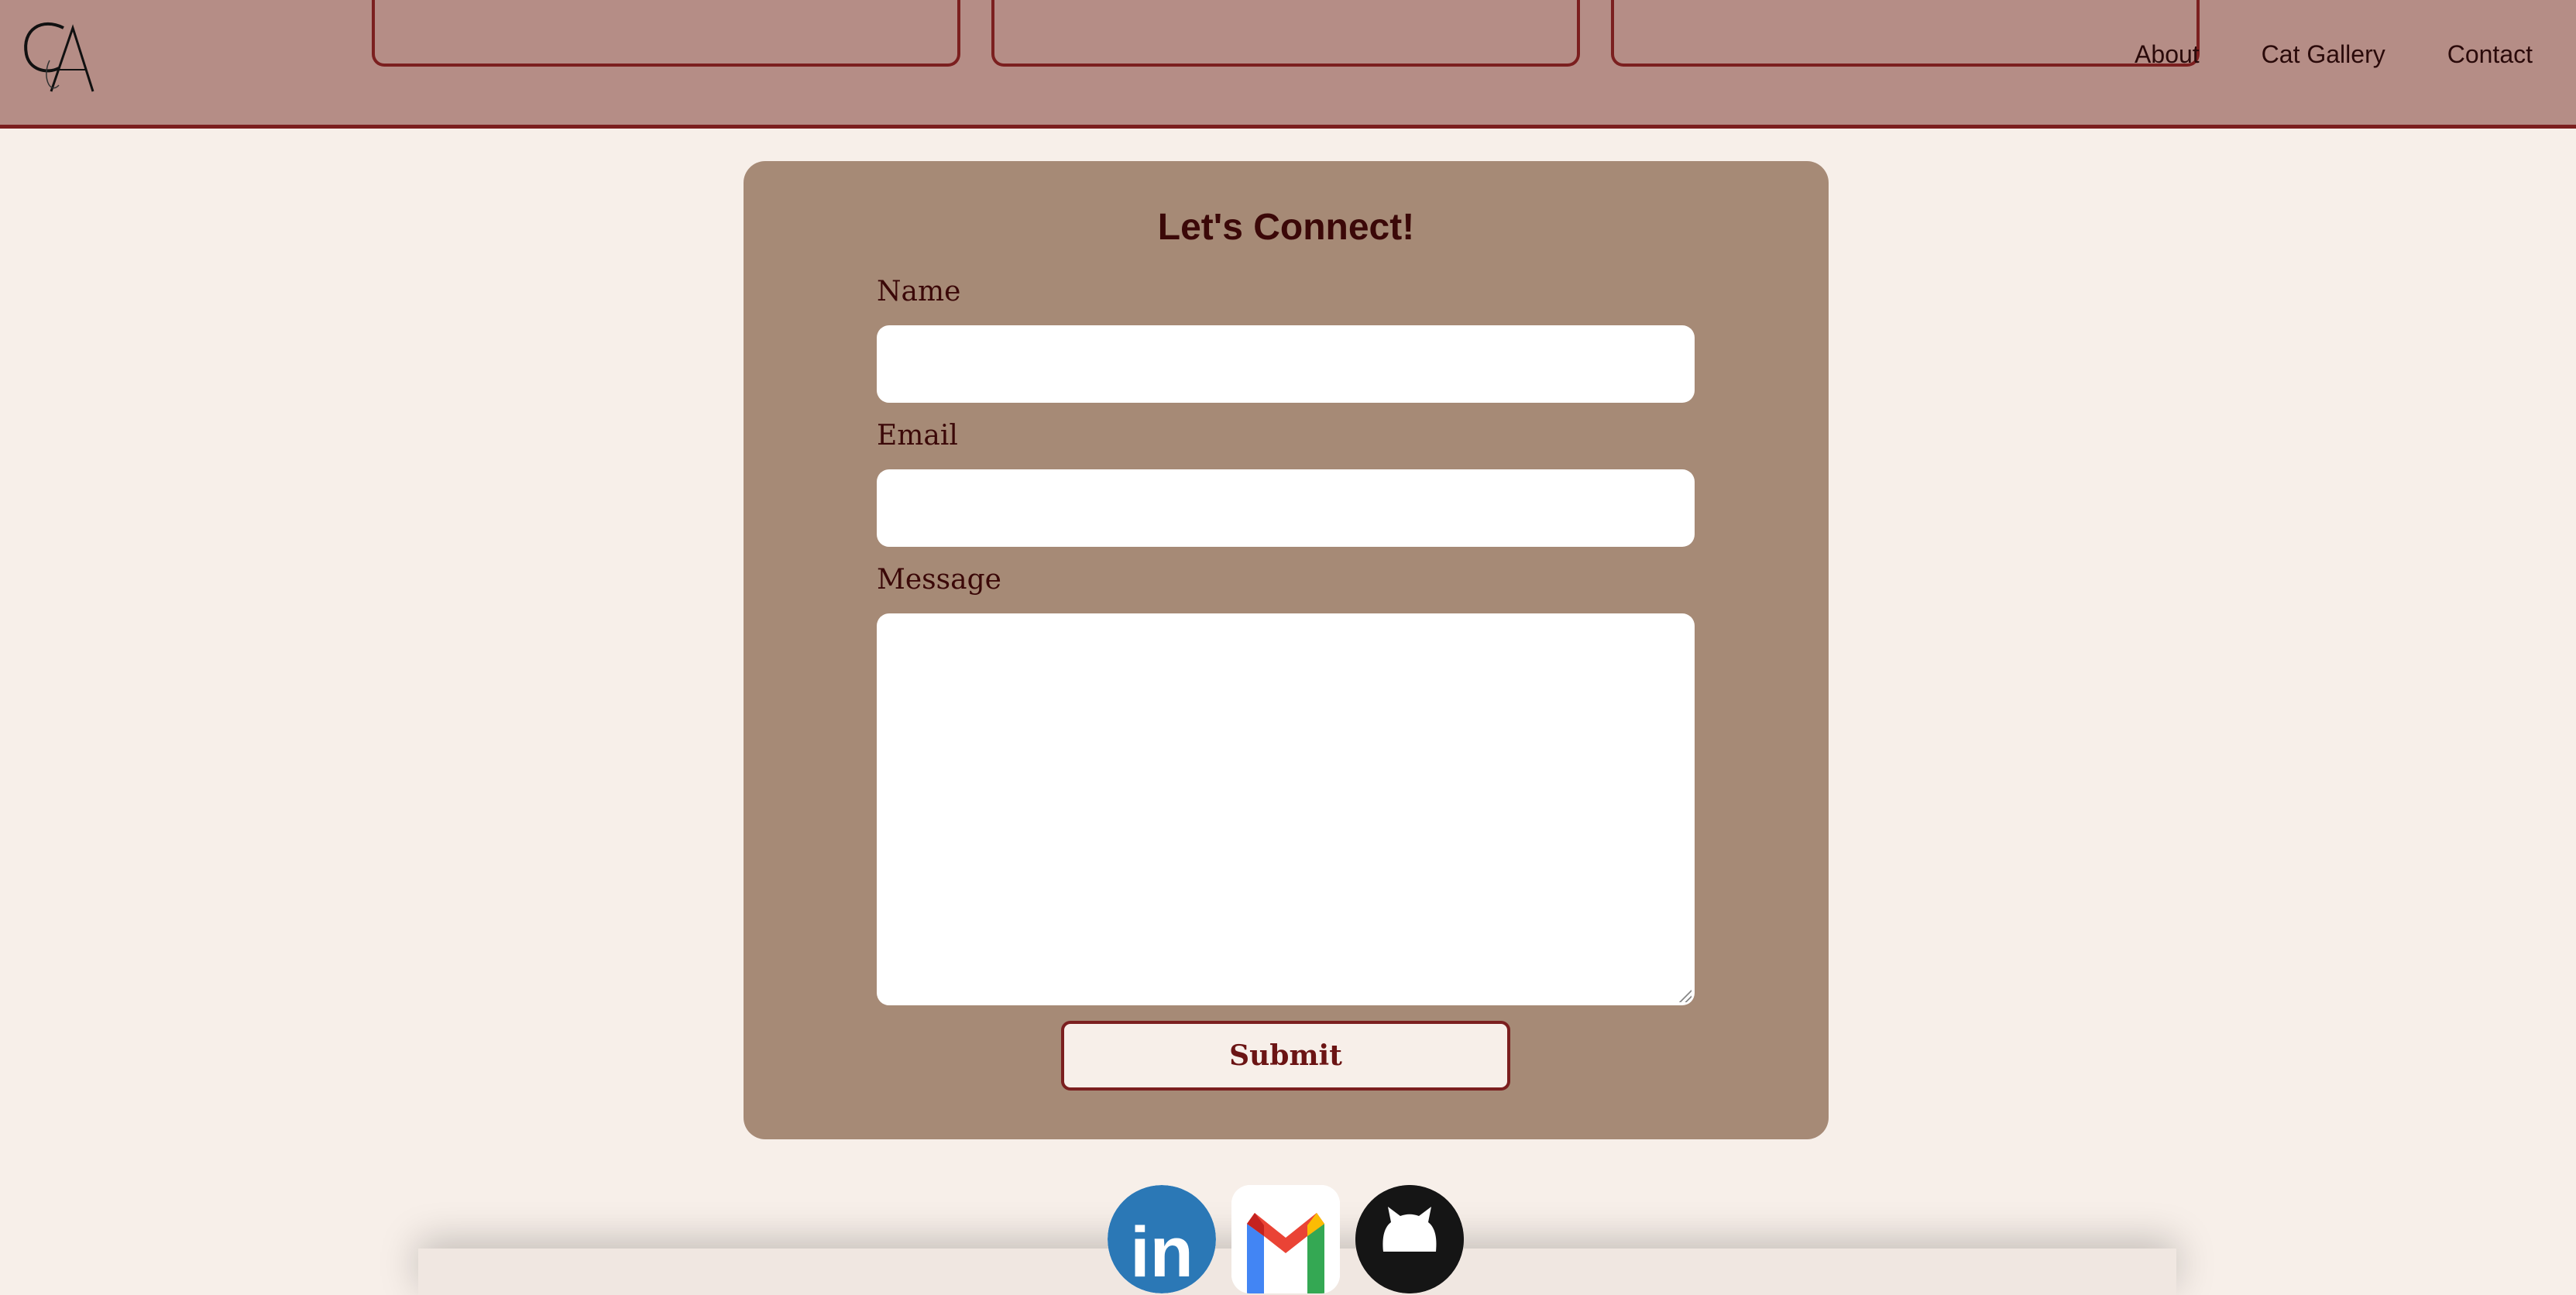 Image resolution: width=2576 pixels, height=1295 pixels. I want to click on github-link, so click(1409, 1239).